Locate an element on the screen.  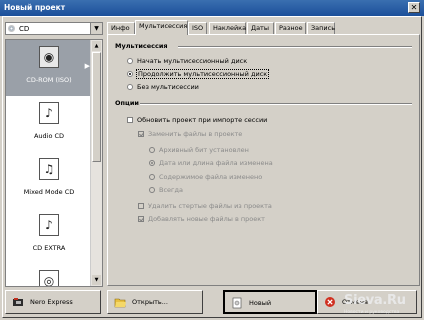
site-watermark: Sieva.Ru Новости и руководства is located at coordinates (374, 305).